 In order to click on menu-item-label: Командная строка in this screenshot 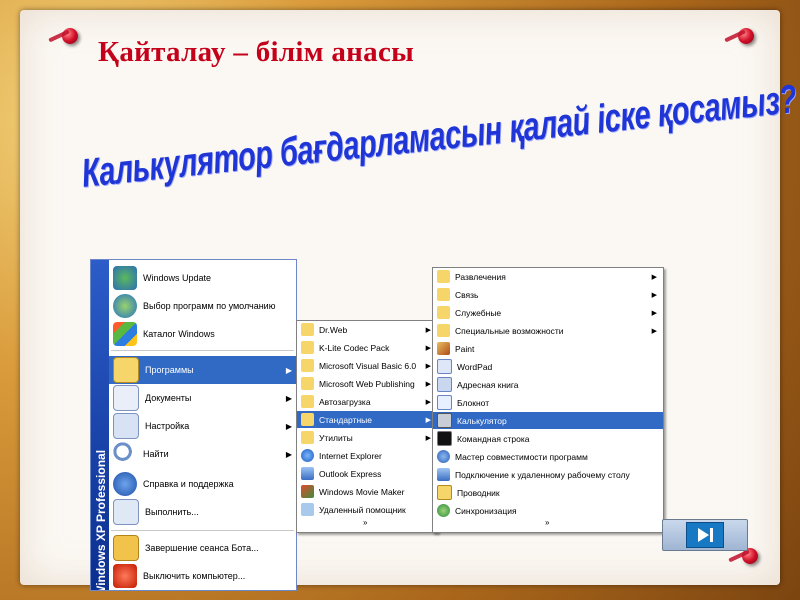, I will do `click(493, 438)`.